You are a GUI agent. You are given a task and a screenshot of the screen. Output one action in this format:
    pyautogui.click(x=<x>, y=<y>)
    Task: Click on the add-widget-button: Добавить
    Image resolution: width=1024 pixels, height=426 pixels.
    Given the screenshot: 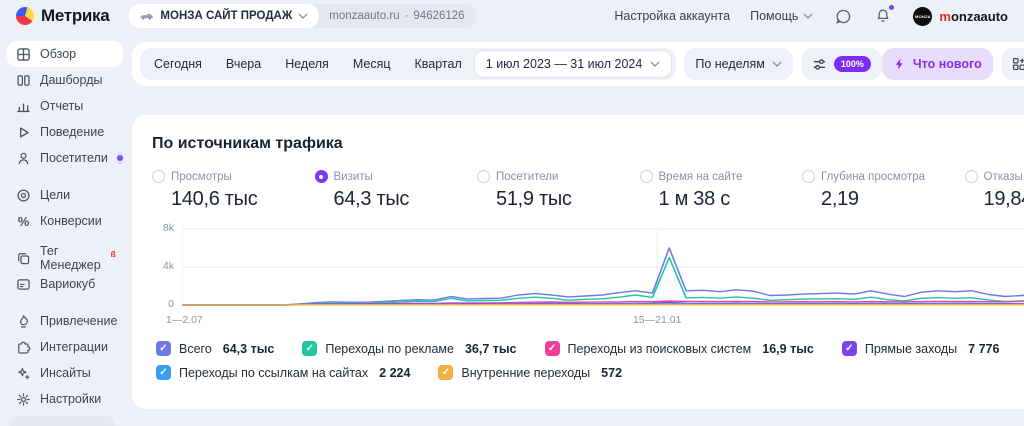 What is the action you would take?
    pyautogui.click(x=1012, y=64)
    